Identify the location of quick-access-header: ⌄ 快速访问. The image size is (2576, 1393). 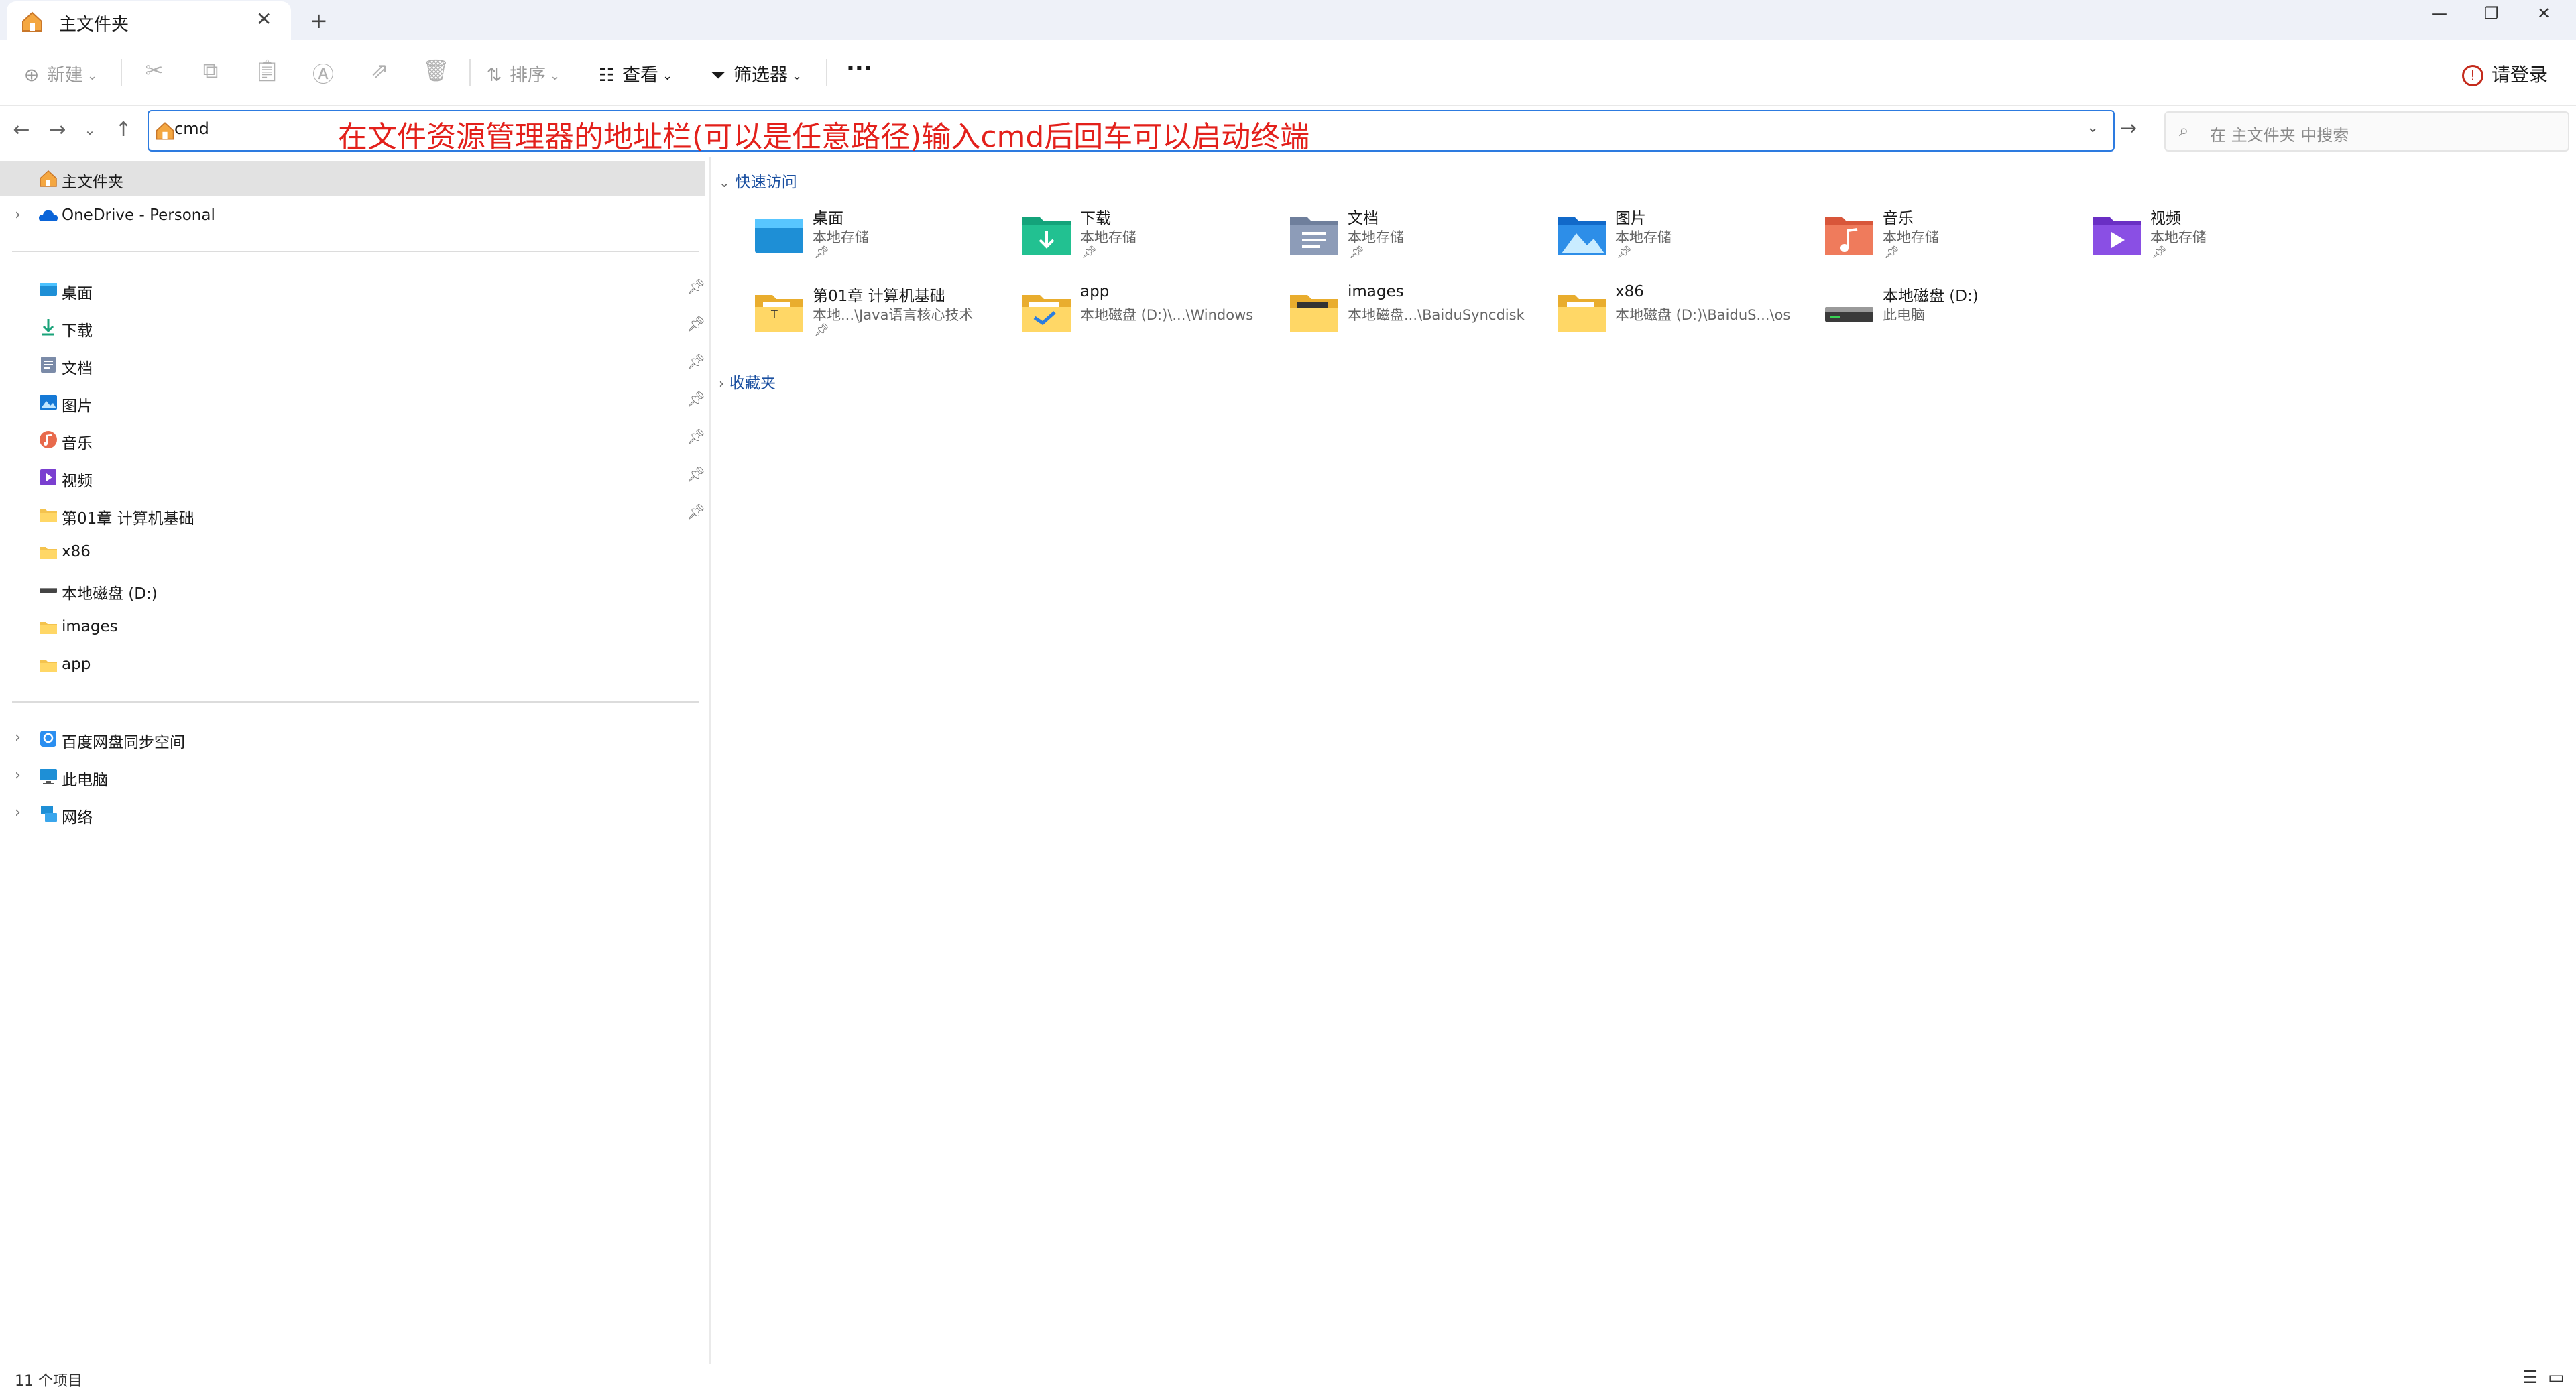
(758, 181).